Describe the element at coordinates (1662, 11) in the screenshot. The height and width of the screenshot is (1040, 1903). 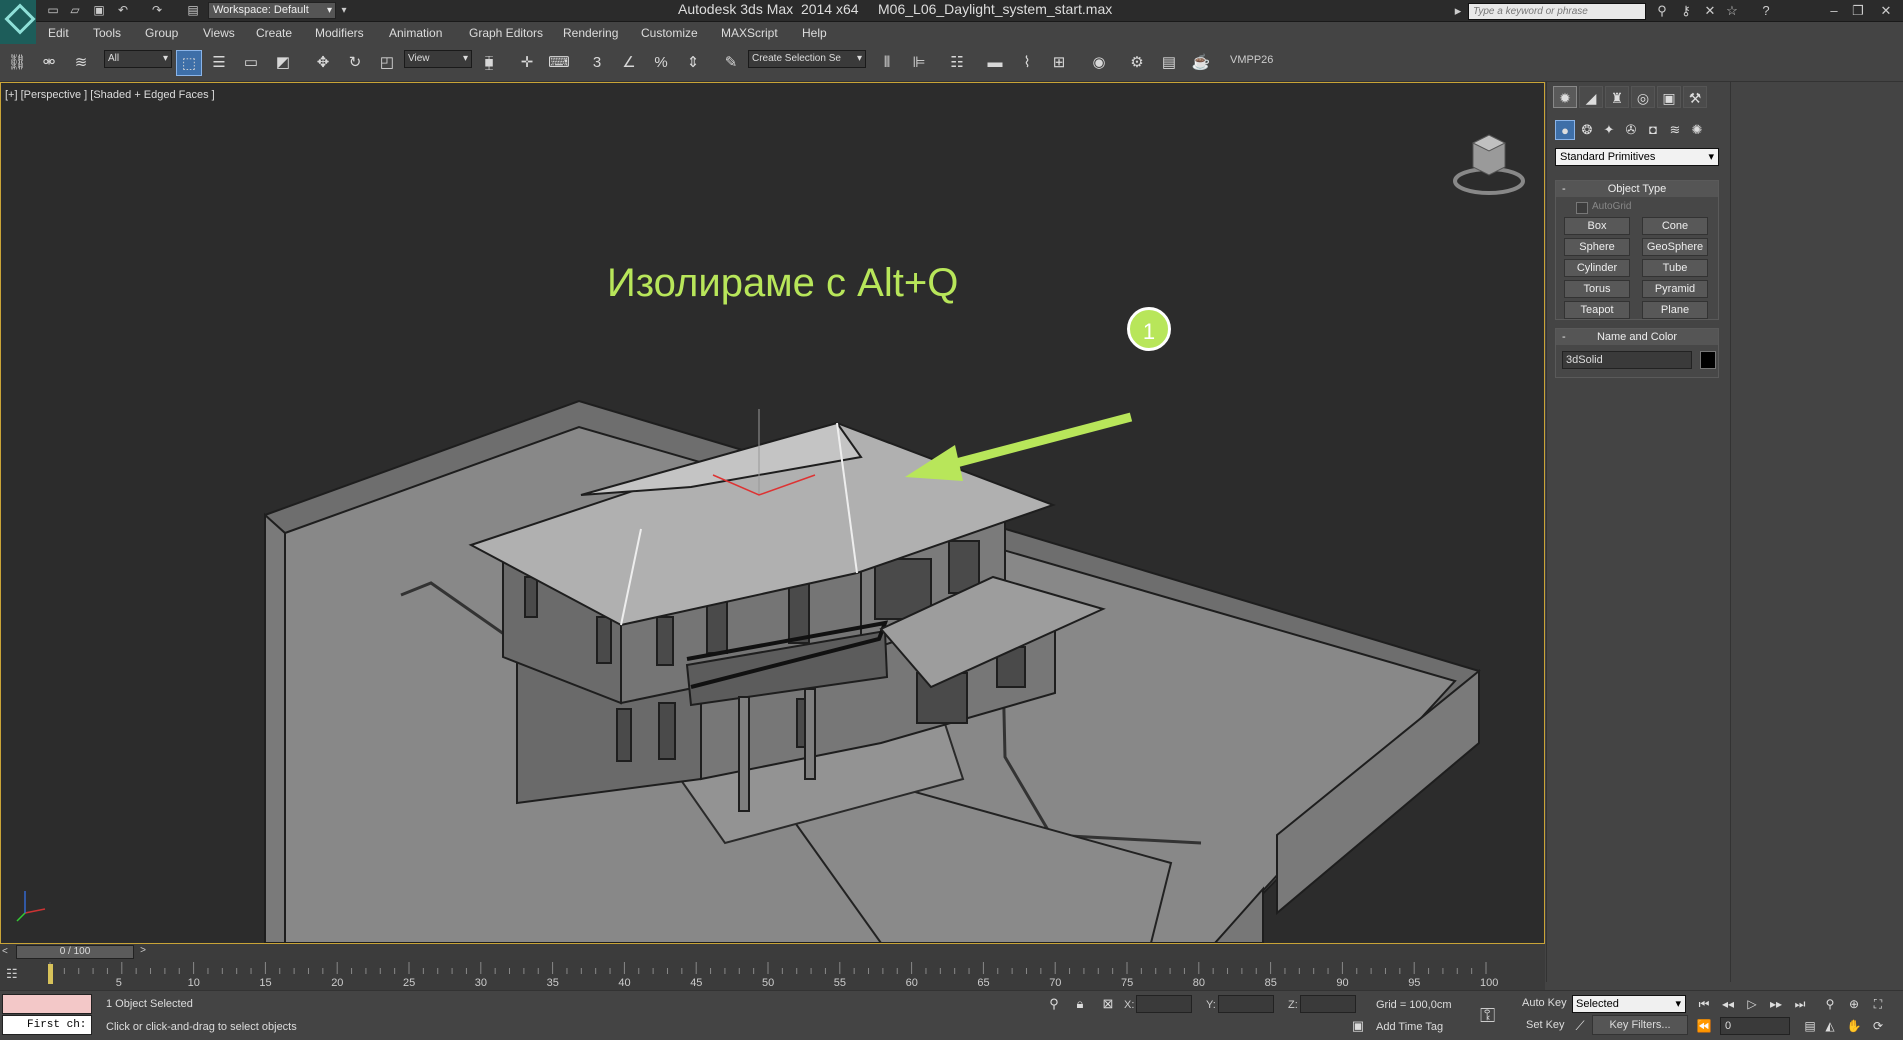
I see `binoculars-icon: ⚲` at that location.